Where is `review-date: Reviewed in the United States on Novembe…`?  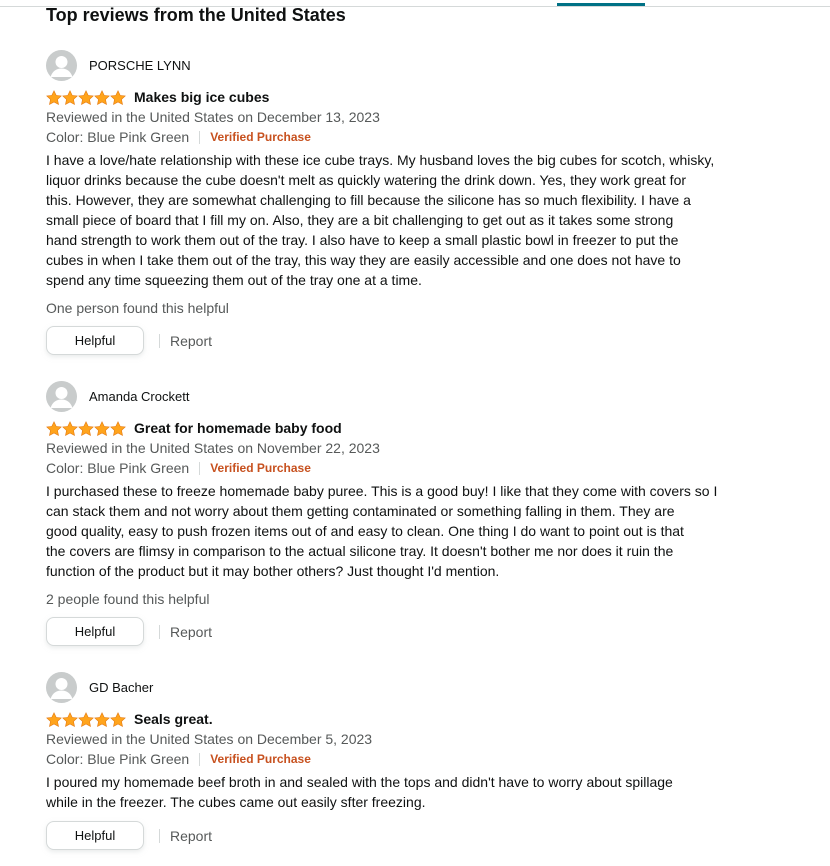
review-date: Reviewed in the United States on Novembe… is located at coordinates (213, 448).